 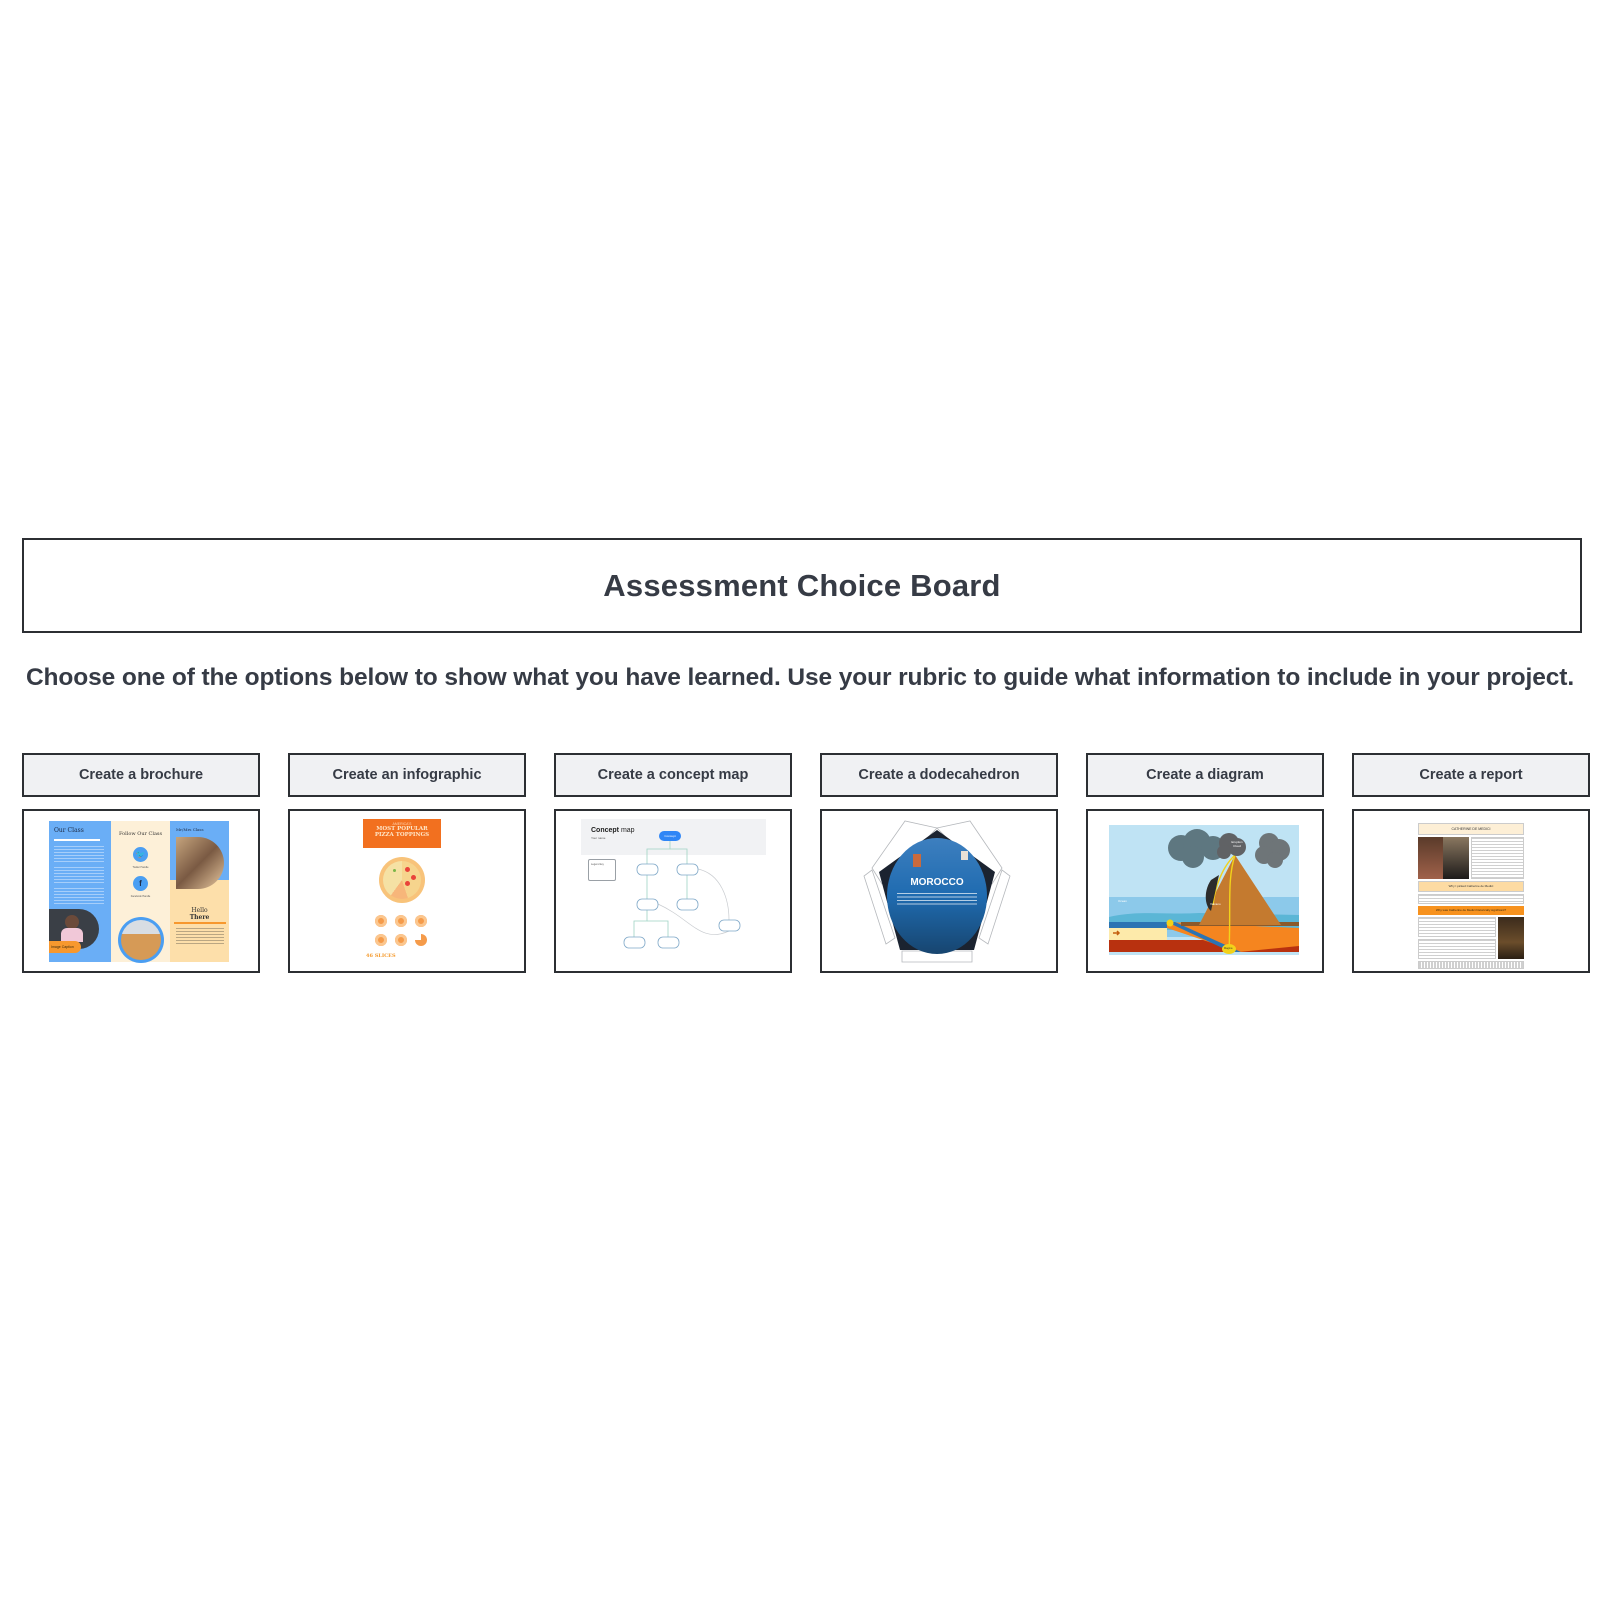 What do you see at coordinates (140, 883) in the screenshot?
I see `facebook-icon: f` at bounding box center [140, 883].